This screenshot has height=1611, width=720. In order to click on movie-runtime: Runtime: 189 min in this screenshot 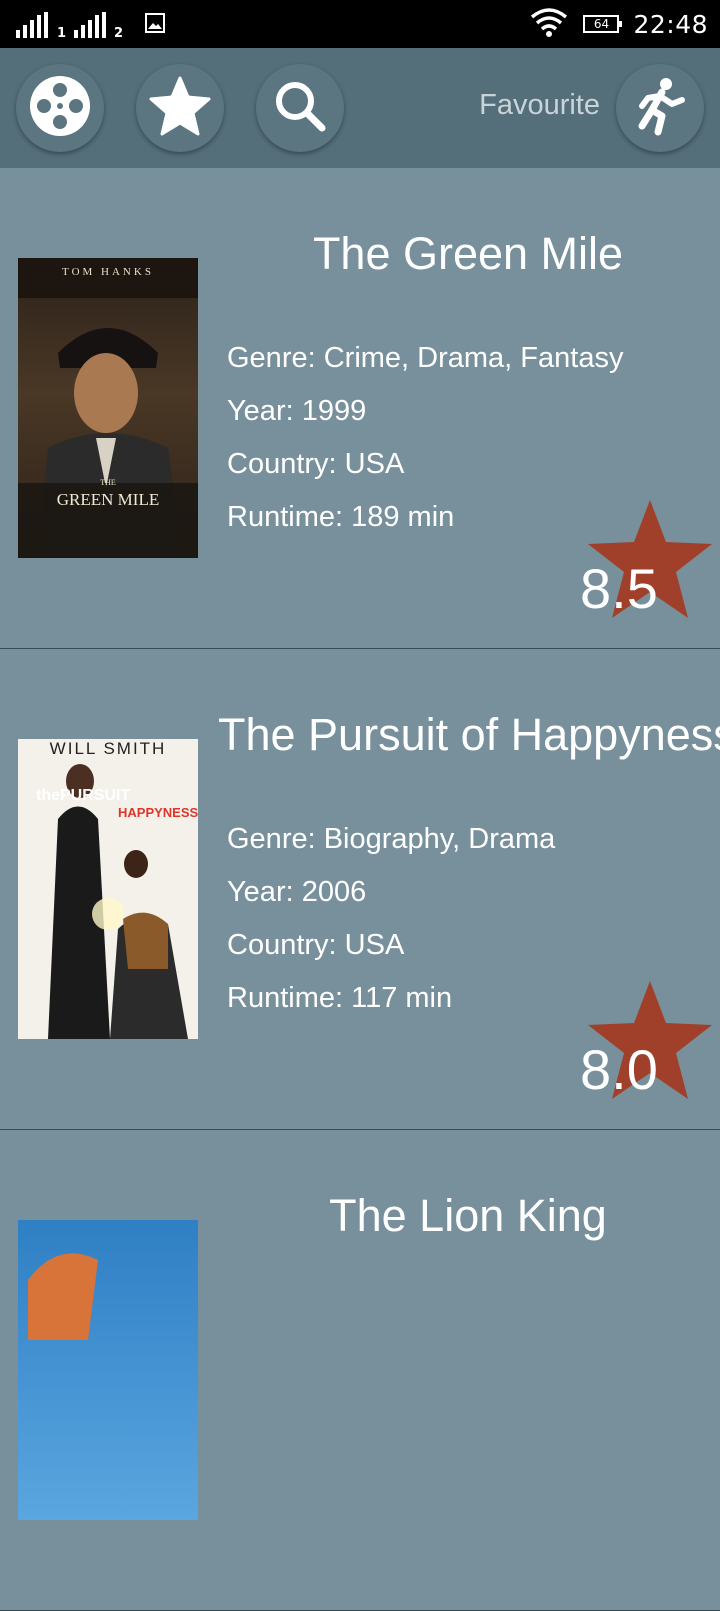, I will do `click(341, 517)`.